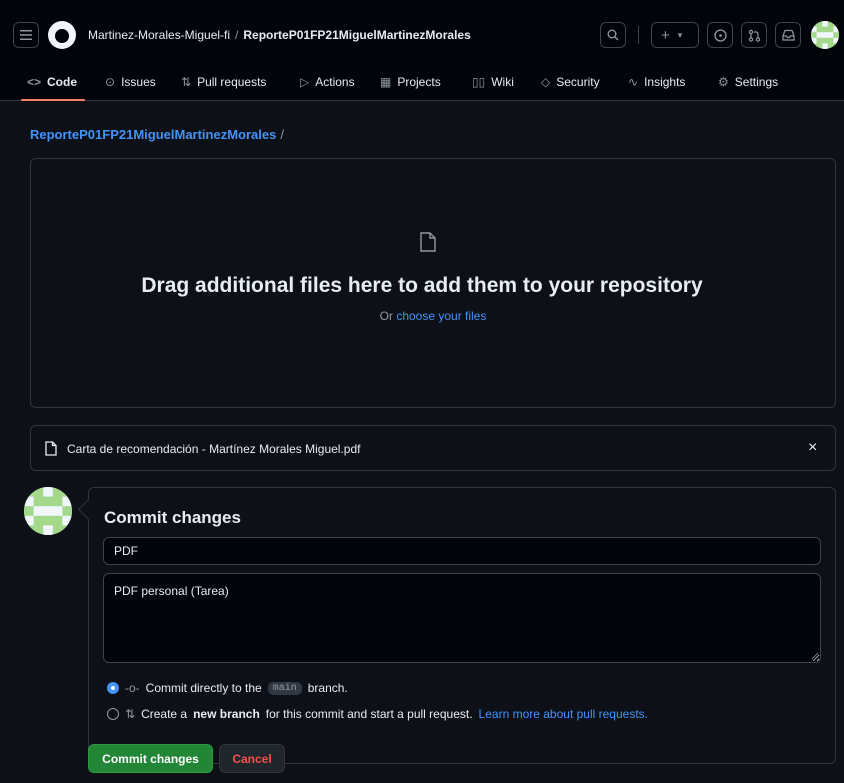  I want to click on commit-direct-option: -o- Commit directly to the main branch., so click(227, 688).